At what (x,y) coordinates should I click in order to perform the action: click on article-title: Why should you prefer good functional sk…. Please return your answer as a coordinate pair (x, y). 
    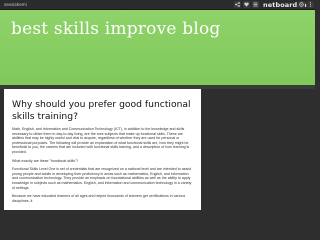
    Looking at the image, I should click on (101, 110).